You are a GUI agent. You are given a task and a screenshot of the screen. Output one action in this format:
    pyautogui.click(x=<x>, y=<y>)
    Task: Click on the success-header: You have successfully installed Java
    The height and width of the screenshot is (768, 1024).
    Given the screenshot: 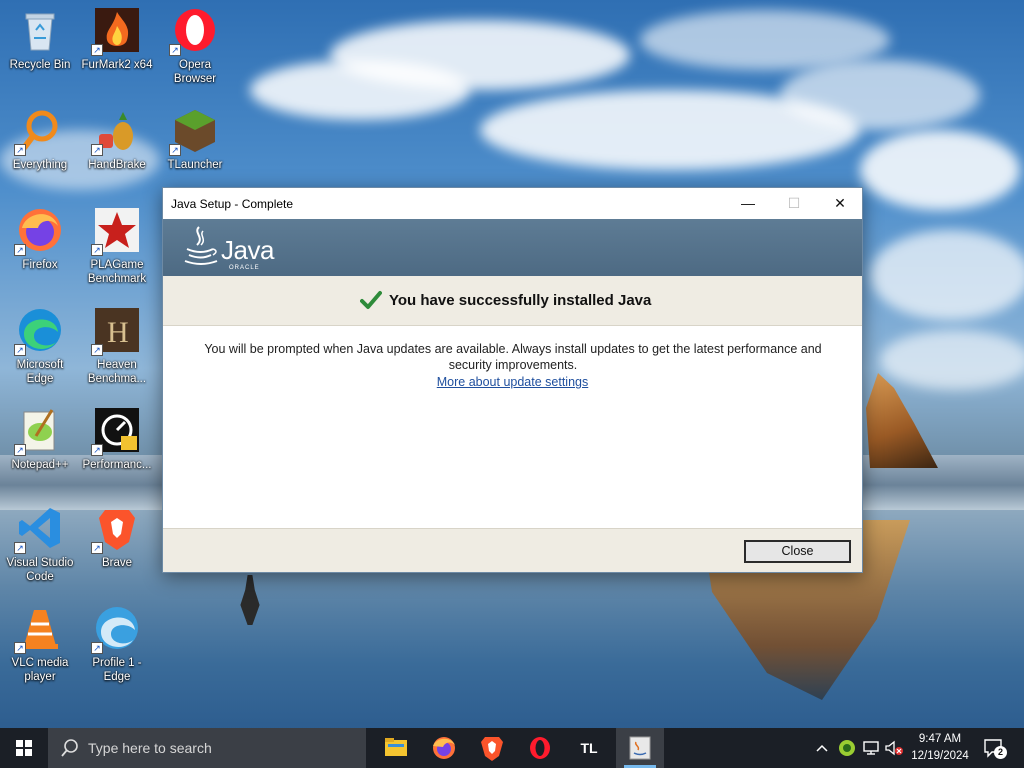 What is the action you would take?
    pyautogui.click(x=512, y=301)
    